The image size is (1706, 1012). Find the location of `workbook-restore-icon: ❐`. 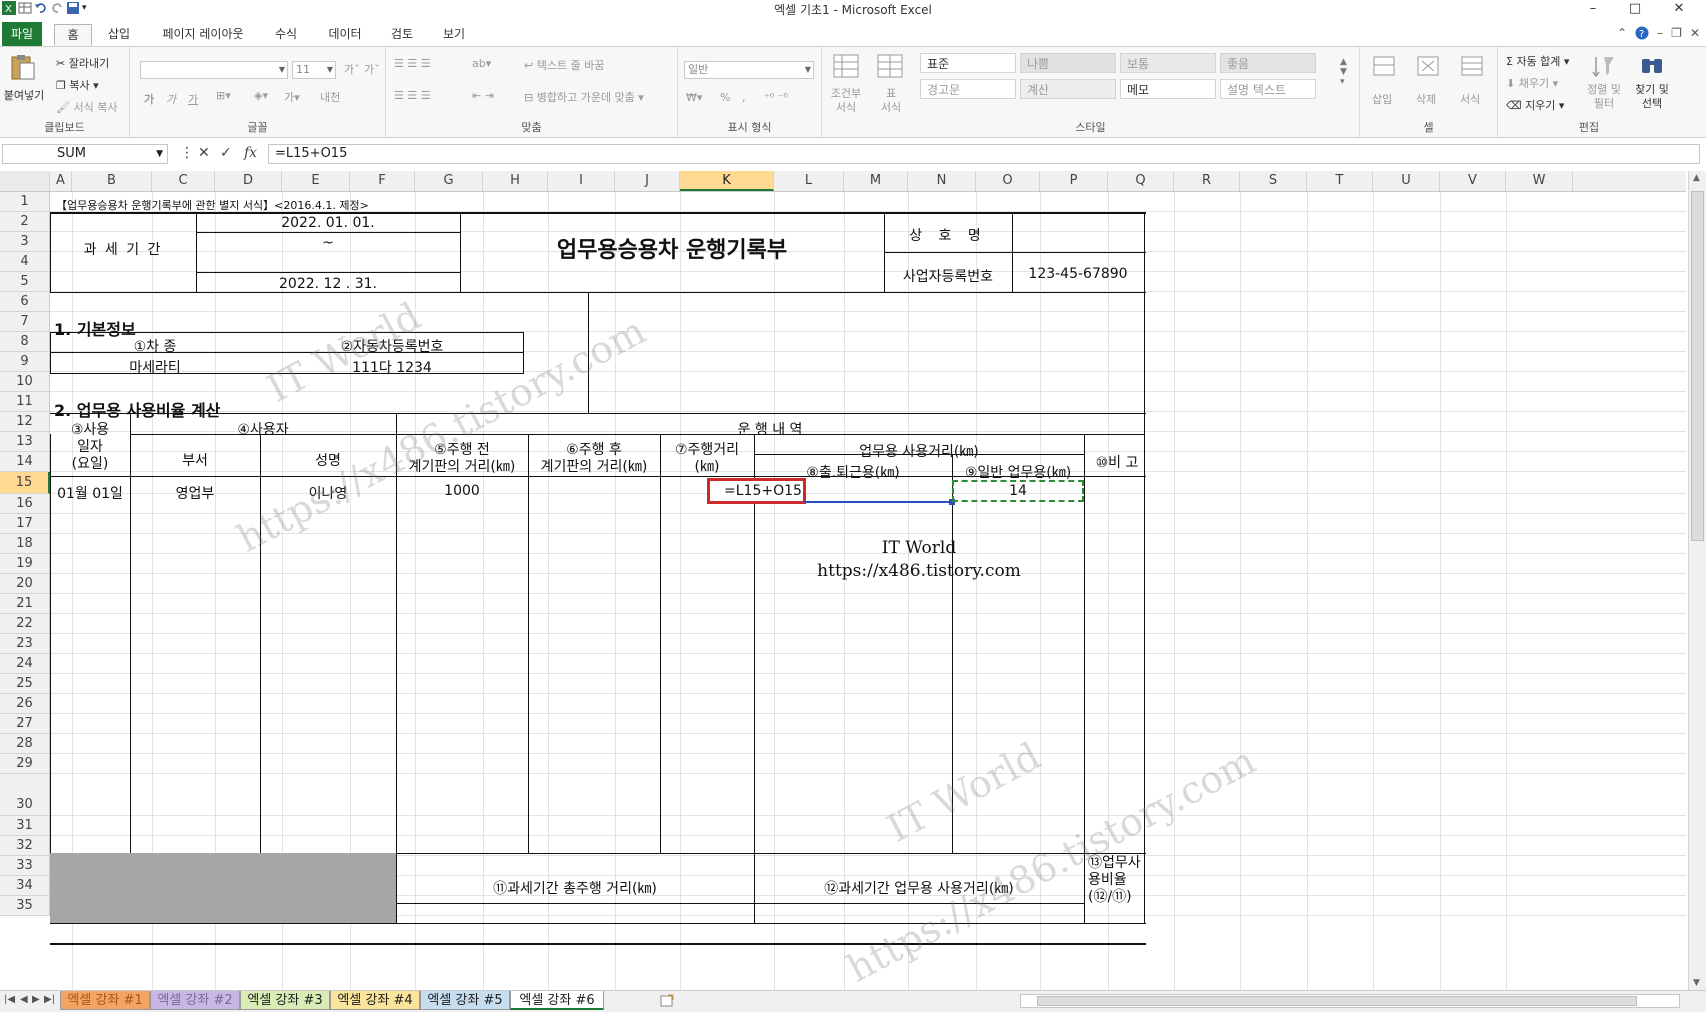

workbook-restore-icon: ❐ is located at coordinates (1676, 33).